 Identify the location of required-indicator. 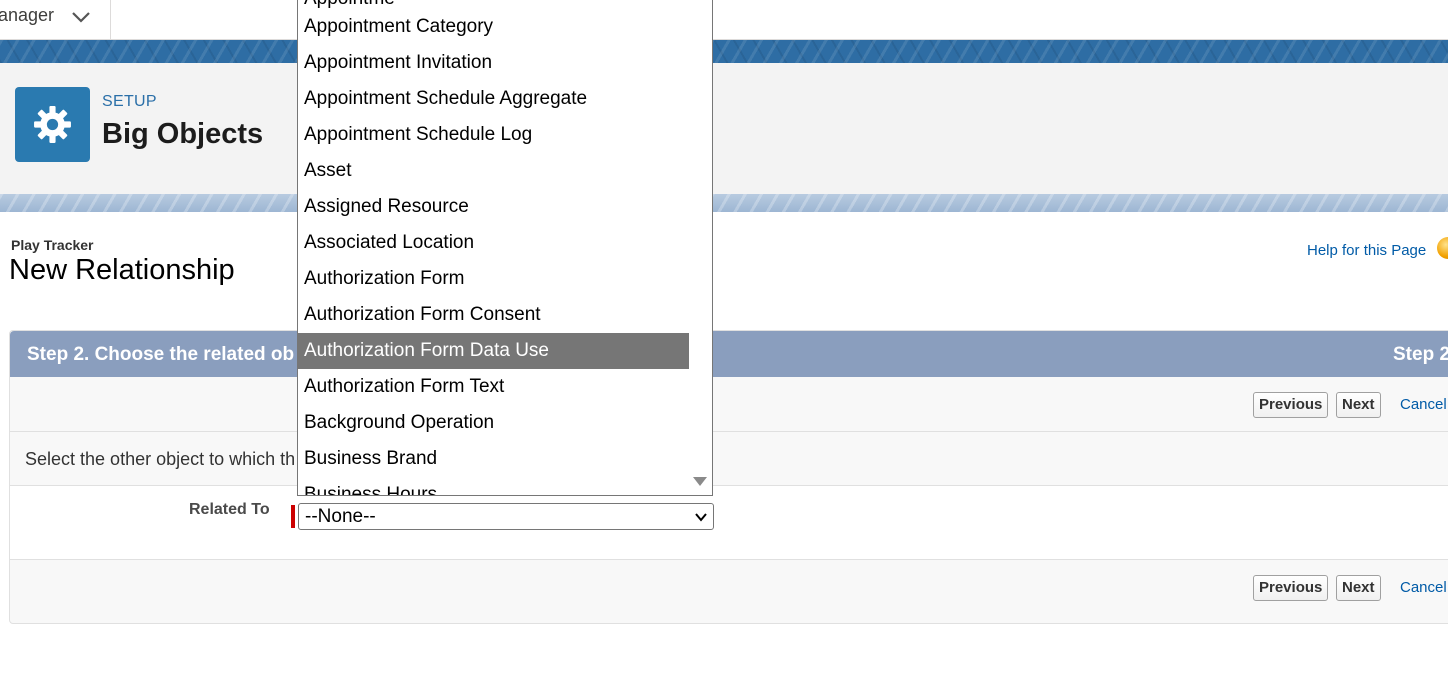
(293, 516).